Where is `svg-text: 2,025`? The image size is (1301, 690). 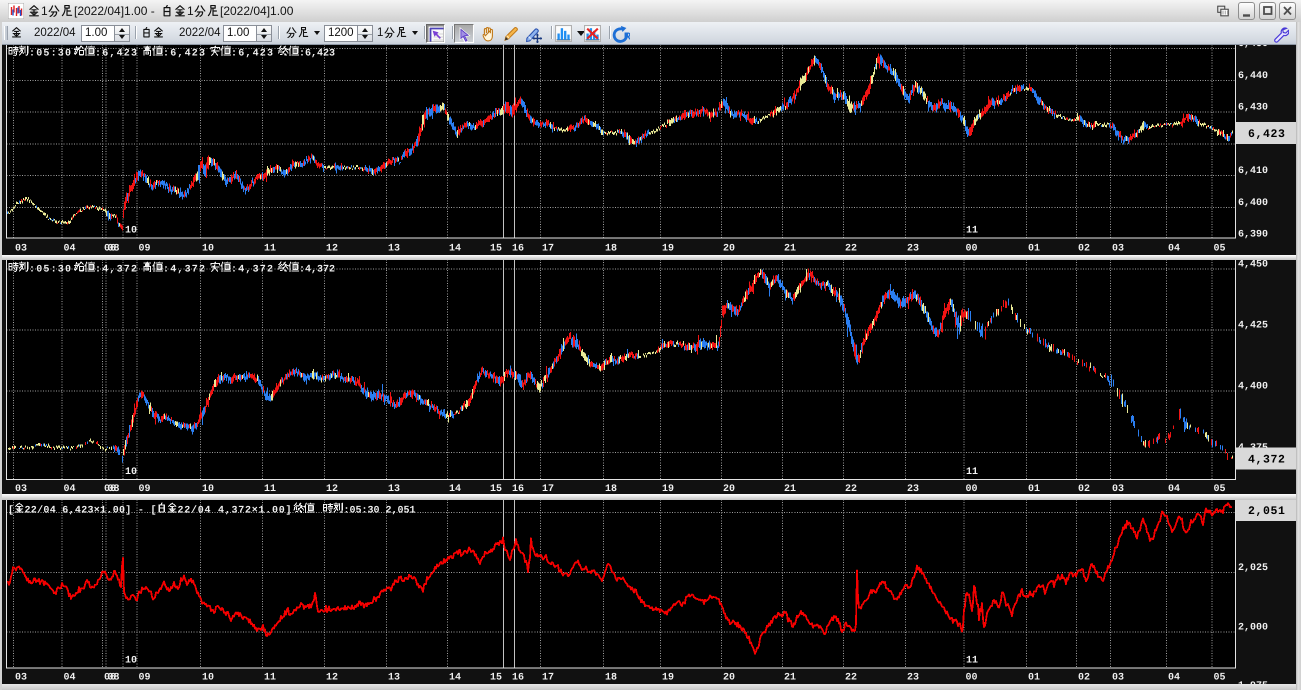 svg-text: 2,025 is located at coordinates (1253, 568).